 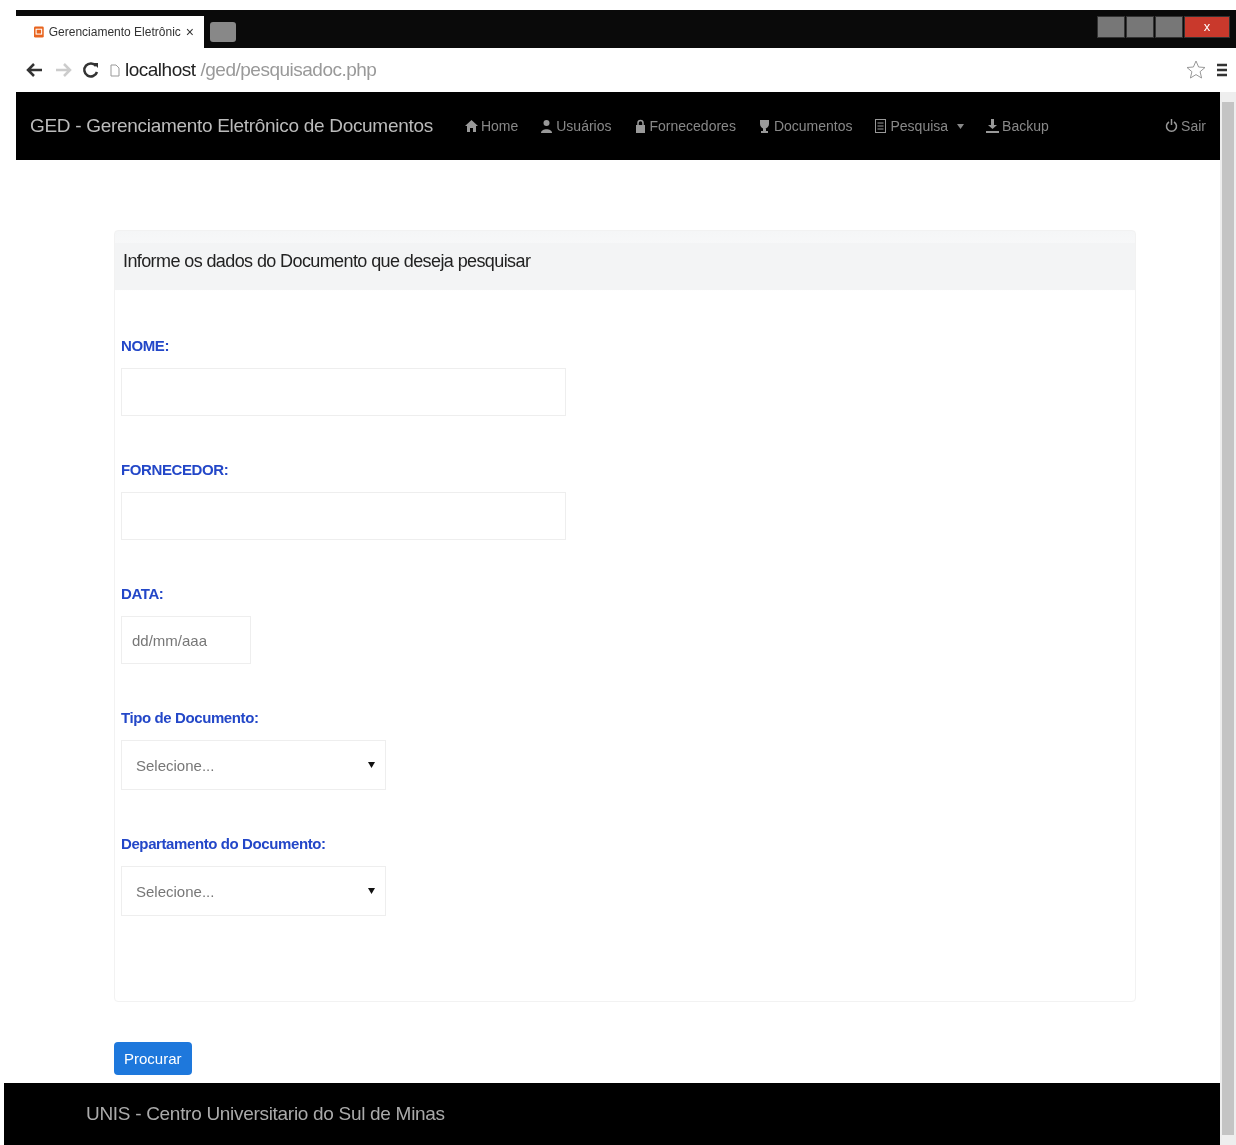 What do you see at coordinates (471, 126) in the screenshot?
I see `home-icon` at bounding box center [471, 126].